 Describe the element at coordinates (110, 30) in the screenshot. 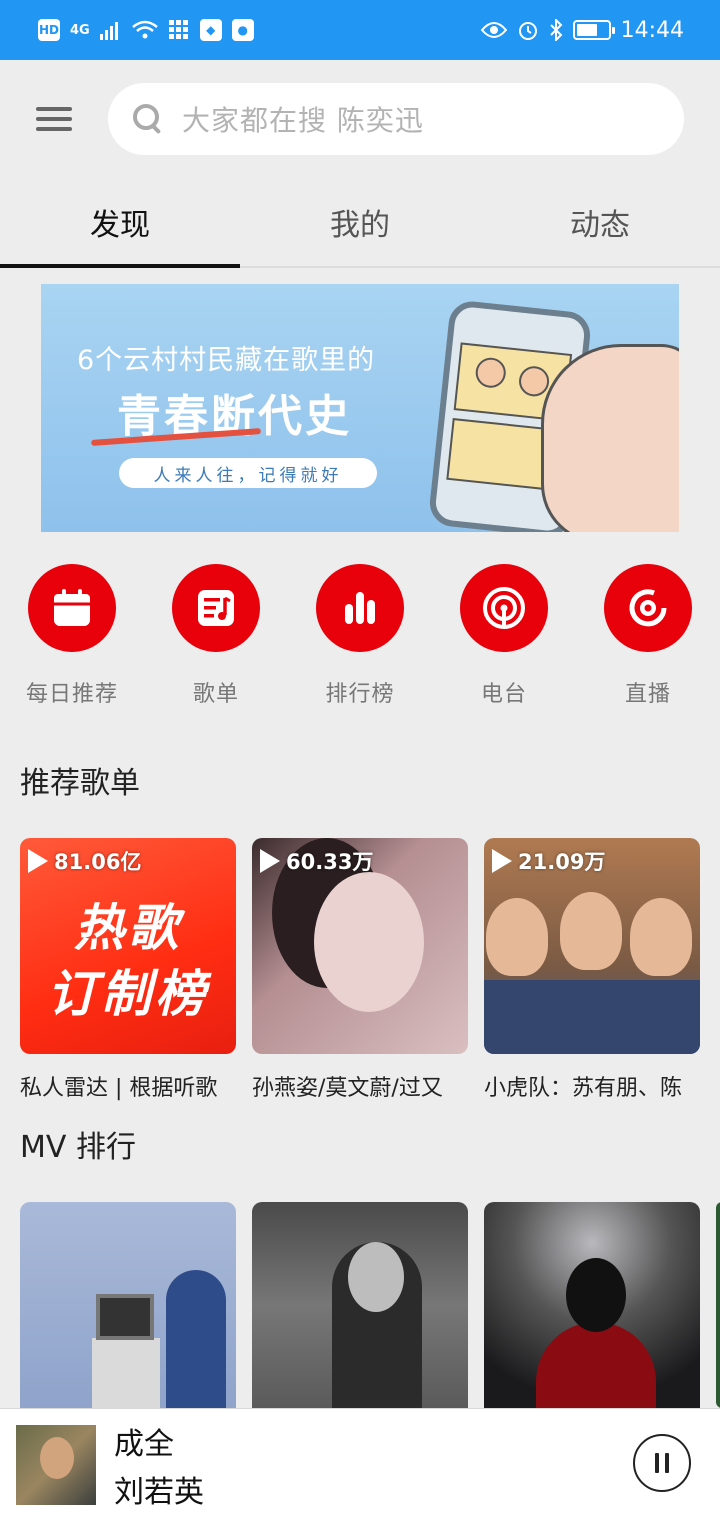

I see `signal-icon` at that location.